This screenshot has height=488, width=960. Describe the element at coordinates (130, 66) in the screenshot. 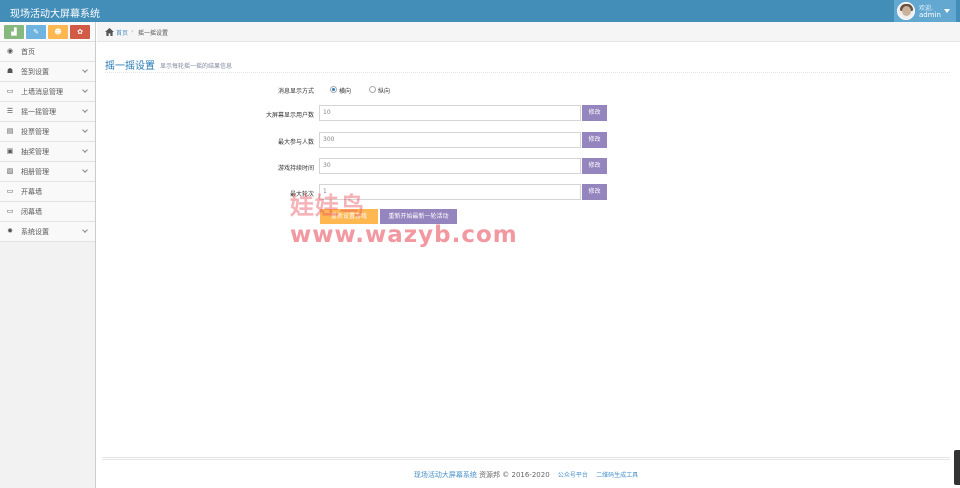

I see `page-title: 摇一摇设置` at that location.